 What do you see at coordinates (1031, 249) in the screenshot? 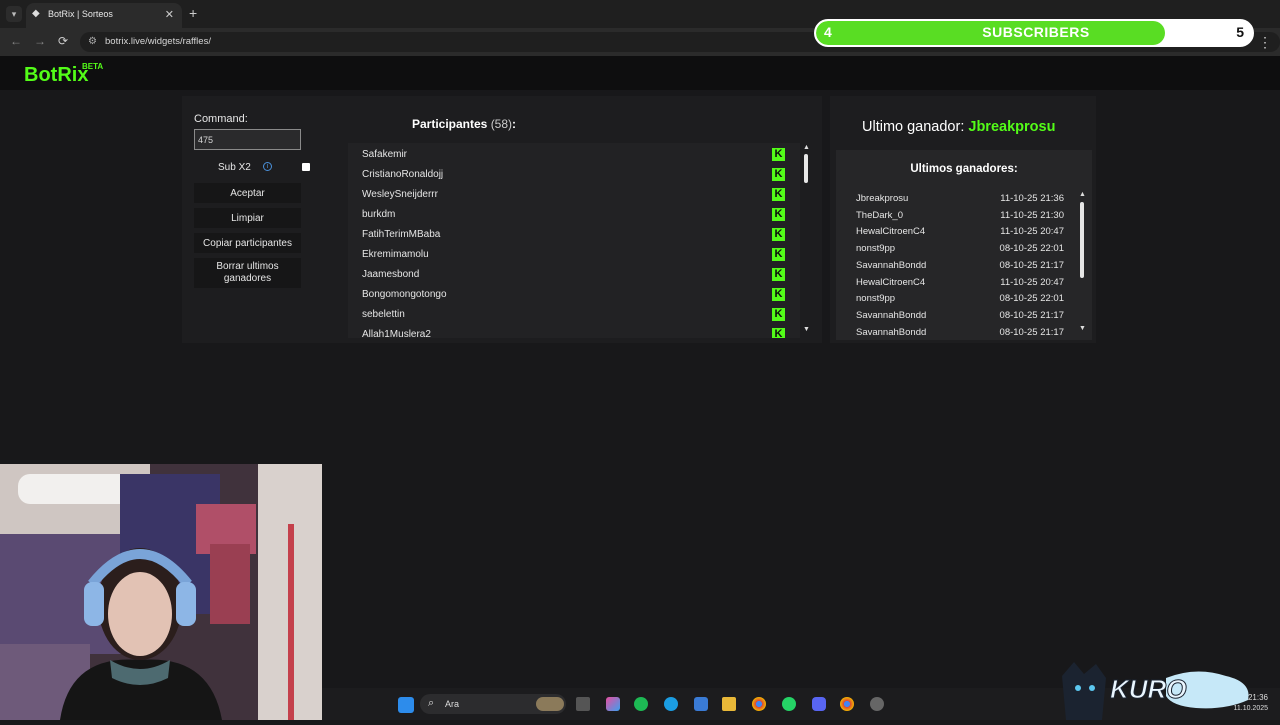
I see `winner-date: 08-10-25 22:01` at bounding box center [1031, 249].